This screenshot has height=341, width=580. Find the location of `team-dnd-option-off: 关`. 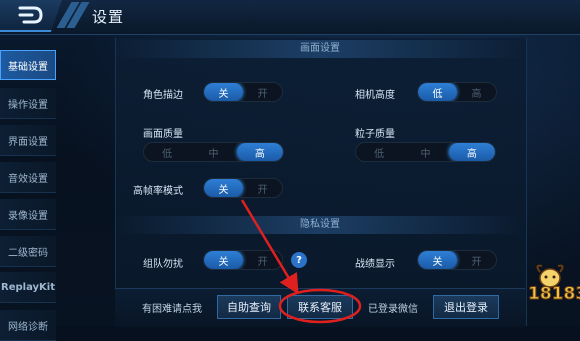

team-dnd-option-off: 关 is located at coordinates (223, 260).